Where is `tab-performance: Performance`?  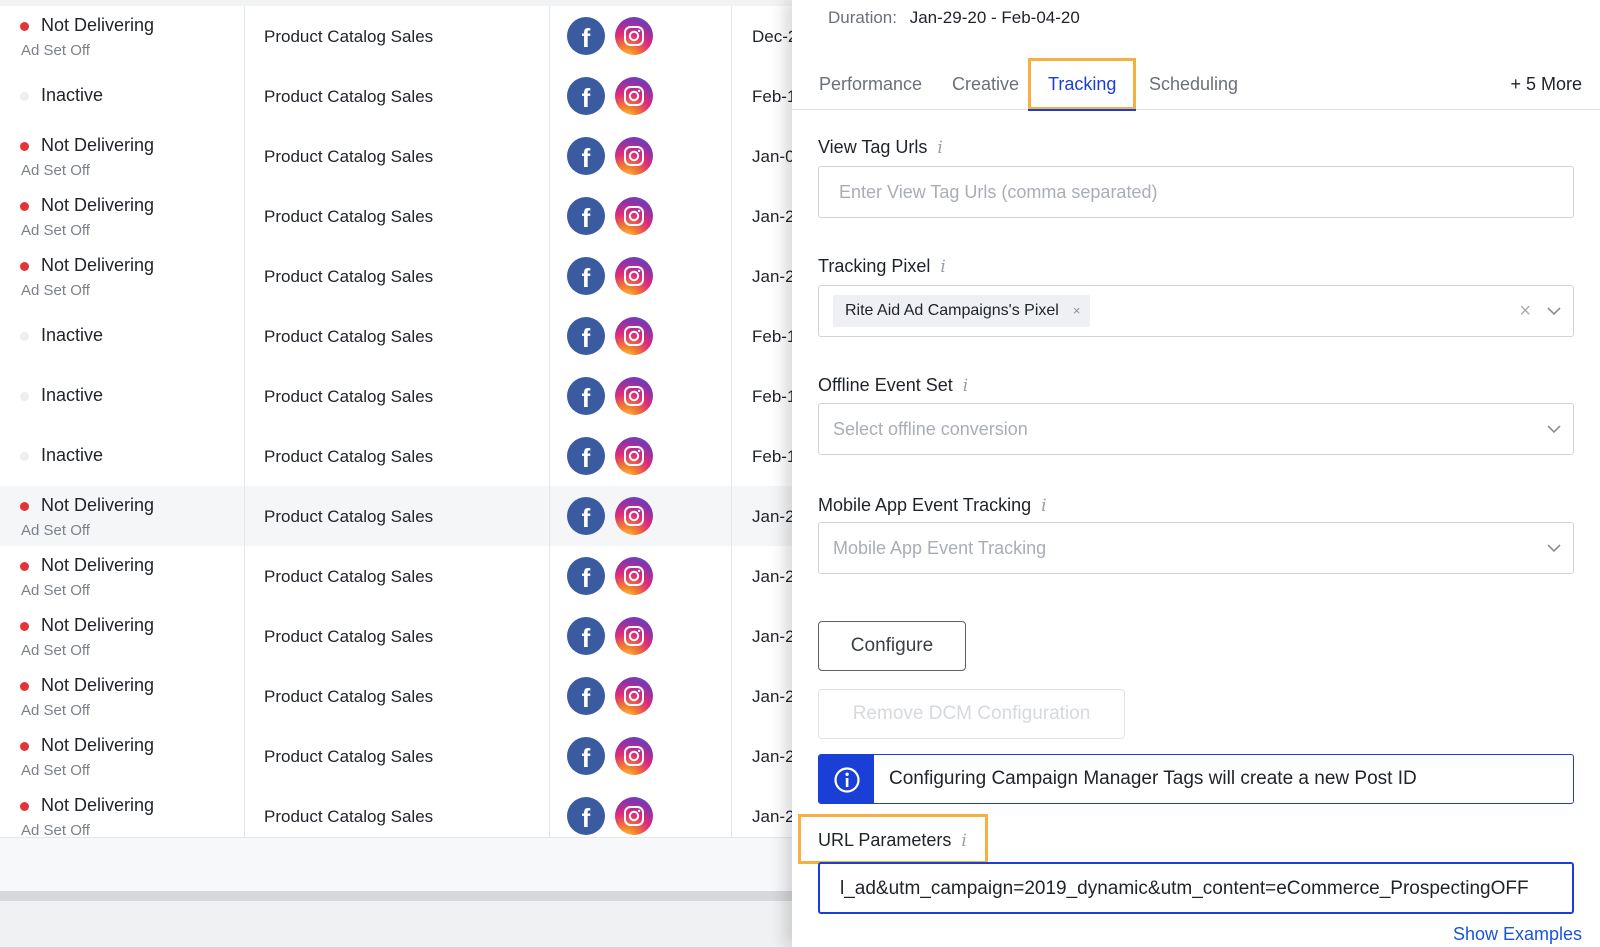
tab-performance: Performance is located at coordinates (870, 84).